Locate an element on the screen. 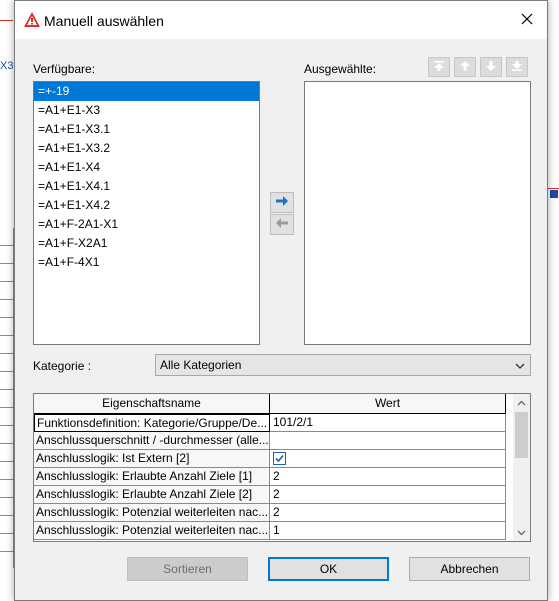 Image resolution: width=559 pixels, height=601 pixels. move-down-icon is located at coordinates (491, 67).